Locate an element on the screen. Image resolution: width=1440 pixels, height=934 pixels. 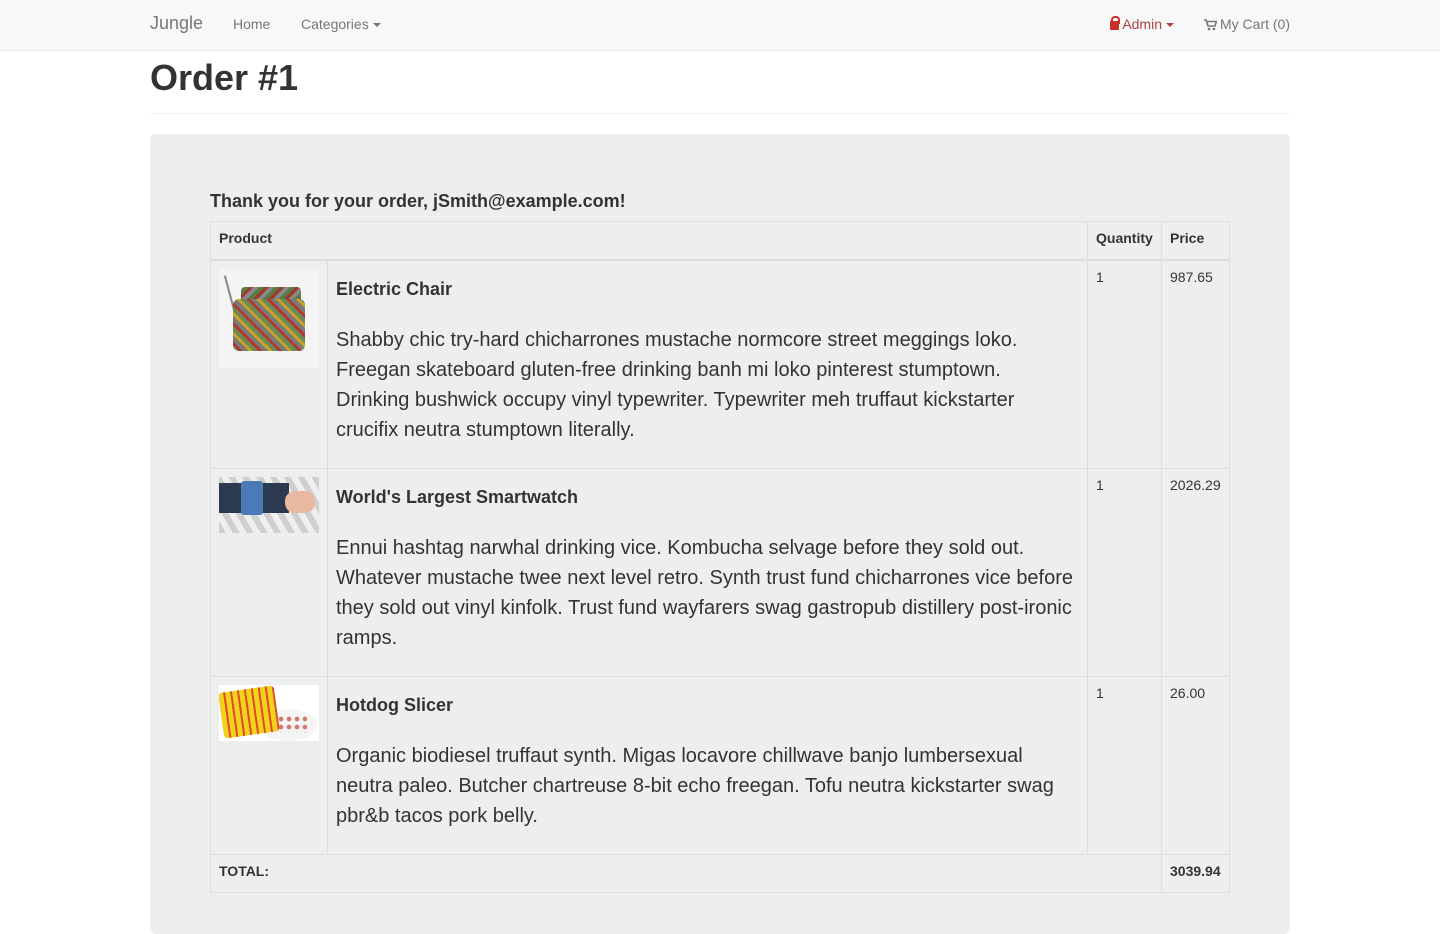
nav-home-link: Home is located at coordinates (251, 24).